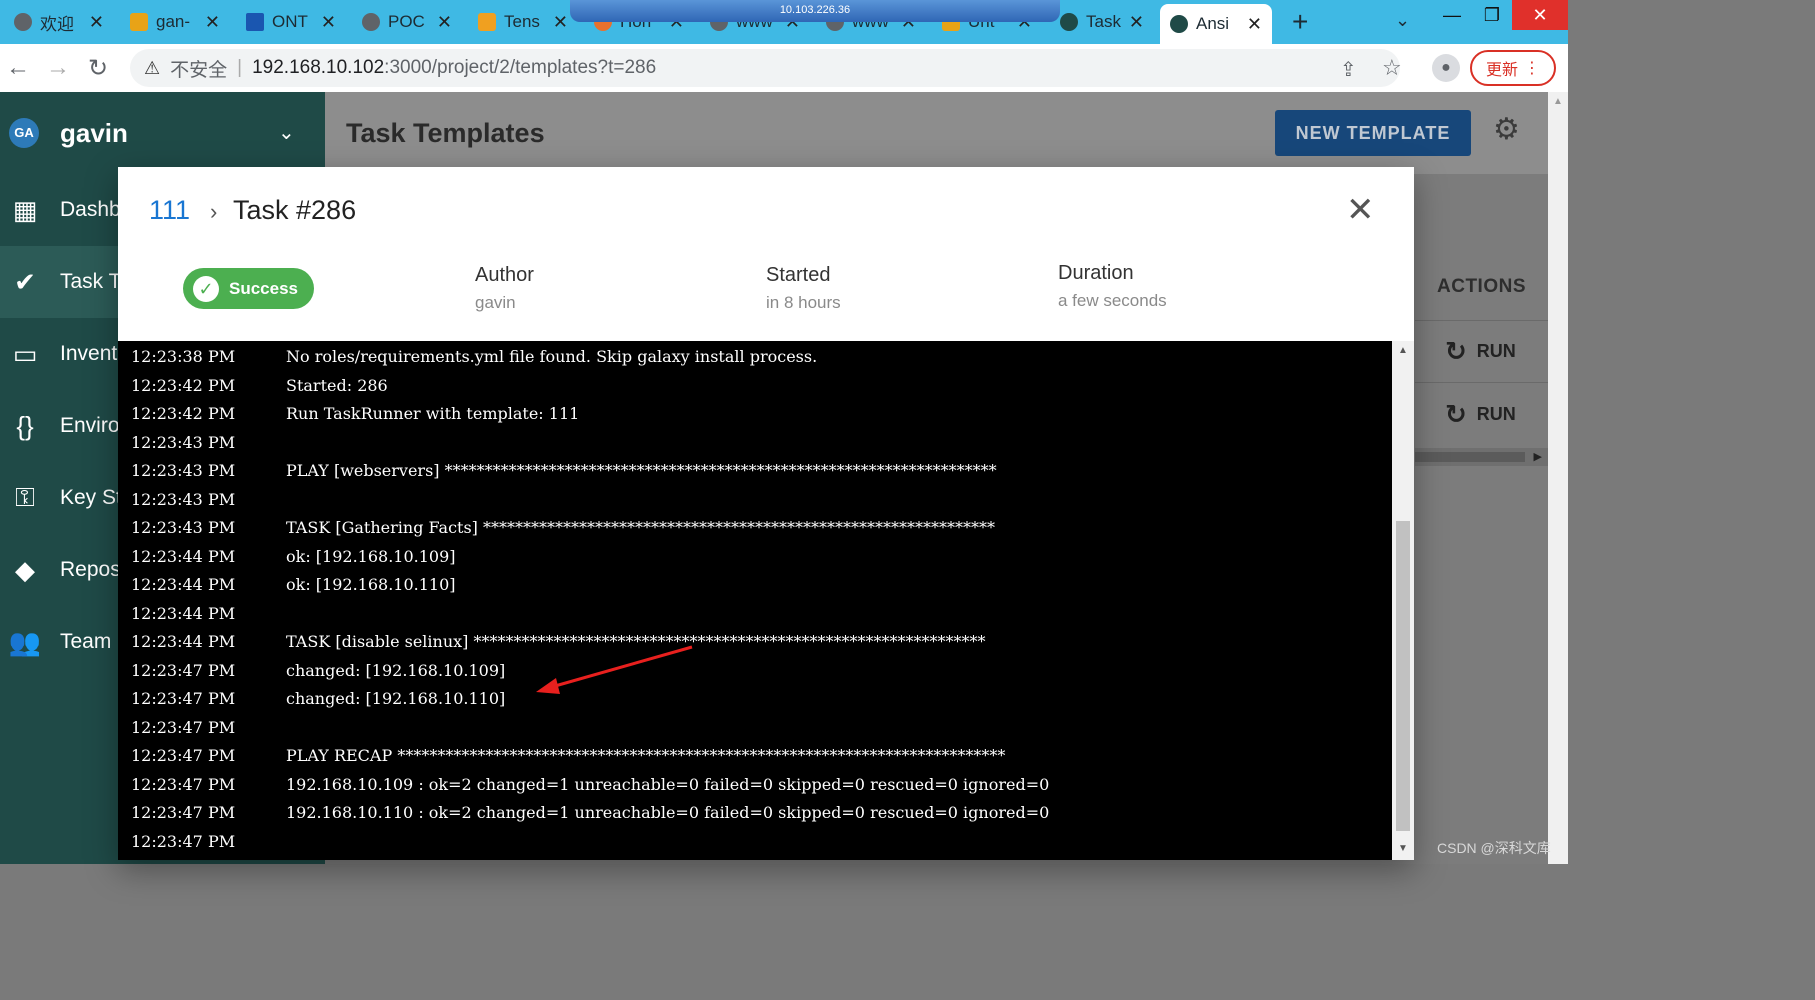 This screenshot has height=1000, width=1815. What do you see at coordinates (1494, 848) in the screenshot?
I see `watermark: CSDN @深科文库` at bounding box center [1494, 848].